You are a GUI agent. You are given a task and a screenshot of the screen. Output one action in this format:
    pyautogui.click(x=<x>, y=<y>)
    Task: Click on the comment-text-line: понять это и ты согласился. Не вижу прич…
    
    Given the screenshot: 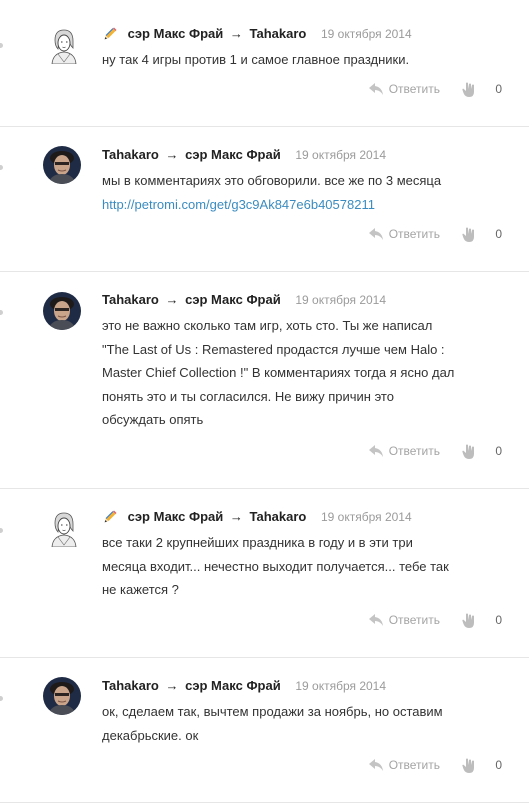 What is the action you would take?
    pyautogui.click(x=248, y=396)
    